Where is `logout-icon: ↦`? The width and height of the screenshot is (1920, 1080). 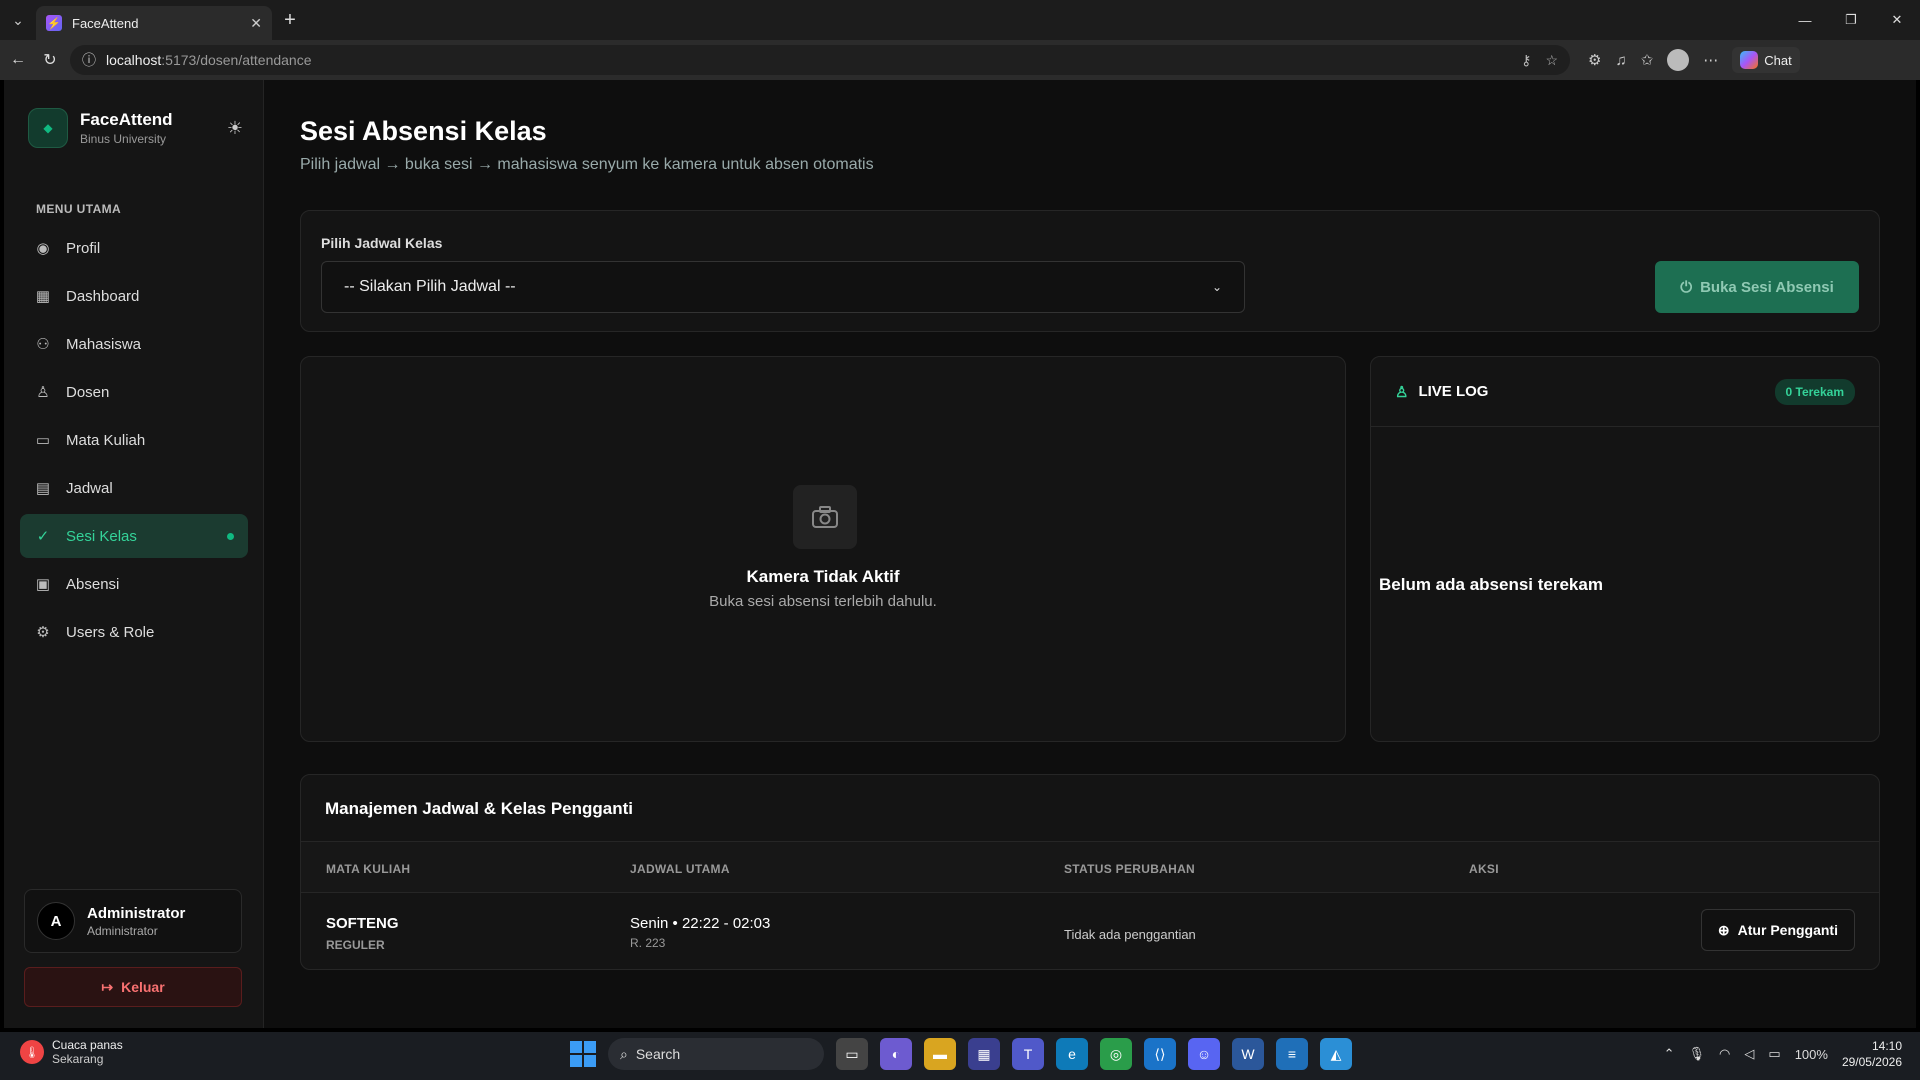
logout-icon: ↦ is located at coordinates (107, 986).